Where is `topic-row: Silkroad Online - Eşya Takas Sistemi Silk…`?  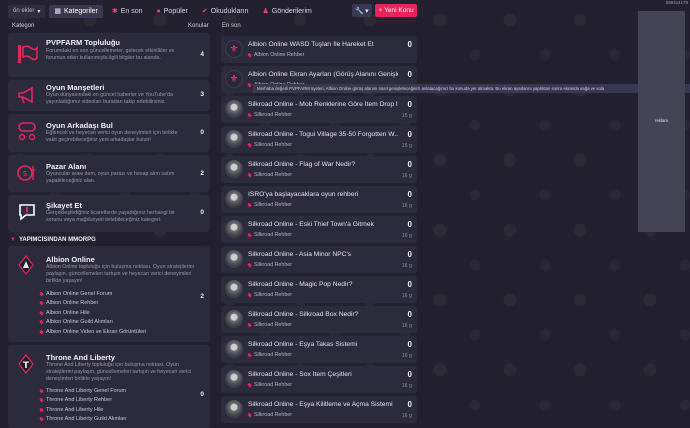
topic-row: Silkroad Online - Eşya Takas Sistemi Silk… is located at coordinates (319, 349).